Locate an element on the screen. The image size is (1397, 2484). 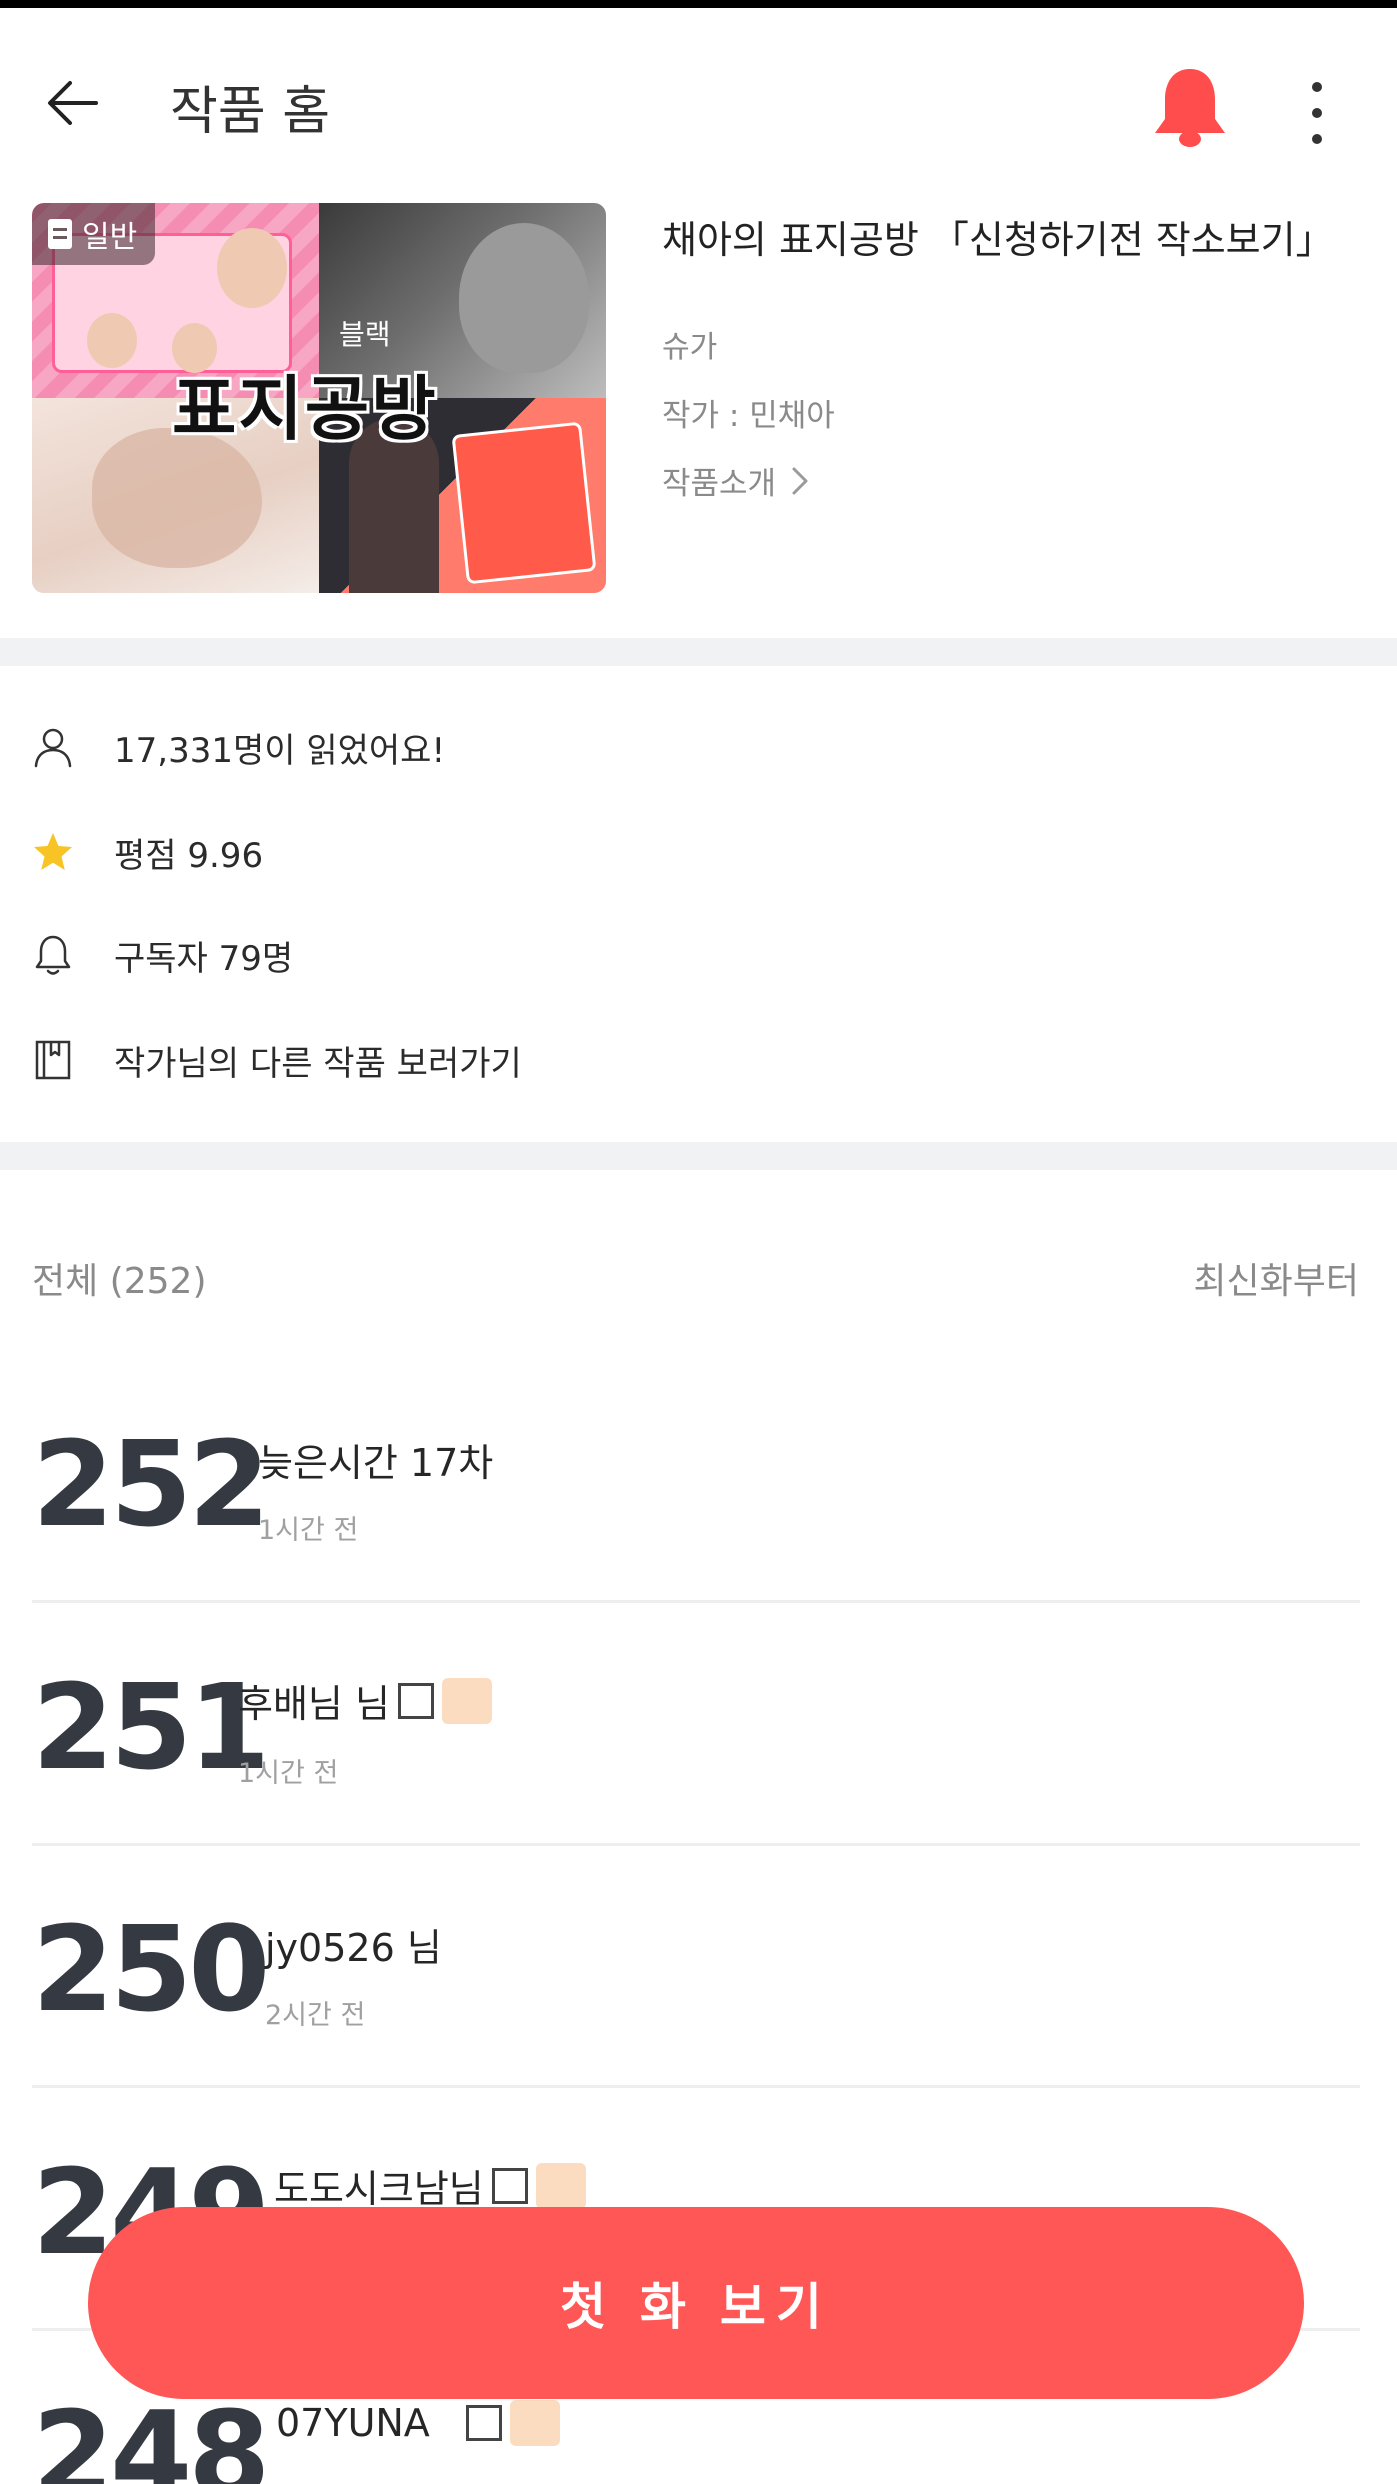
episode-time: 2시간 전 is located at coordinates (315, 2015).